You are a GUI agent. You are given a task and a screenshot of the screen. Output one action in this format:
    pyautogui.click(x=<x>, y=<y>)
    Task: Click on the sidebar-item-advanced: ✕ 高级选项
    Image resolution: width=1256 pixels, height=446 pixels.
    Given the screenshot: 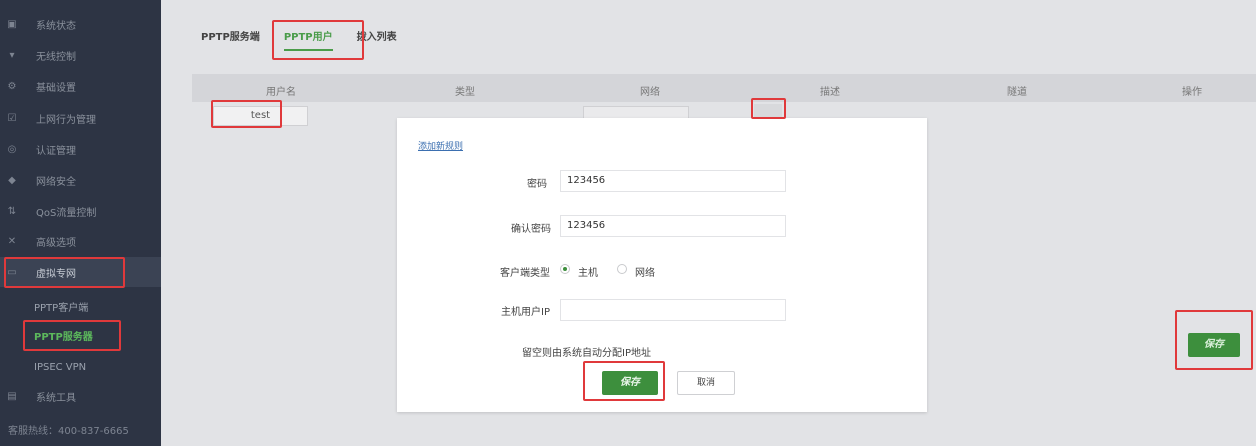 What is the action you would take?
    pyautogui.click(x=80, y=241)
    